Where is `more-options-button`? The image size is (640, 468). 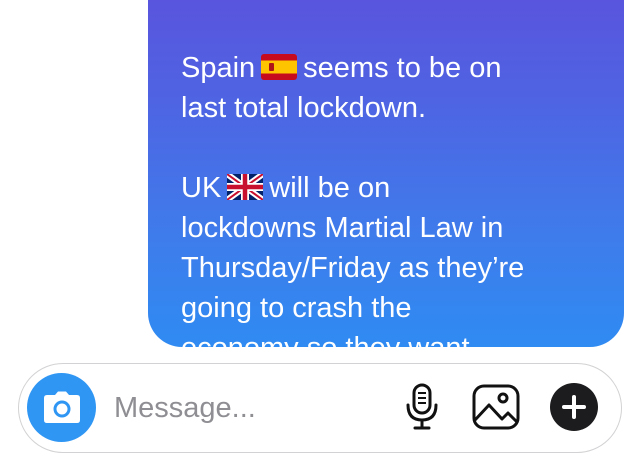 more-options-button is located at coordinates (574, 407).